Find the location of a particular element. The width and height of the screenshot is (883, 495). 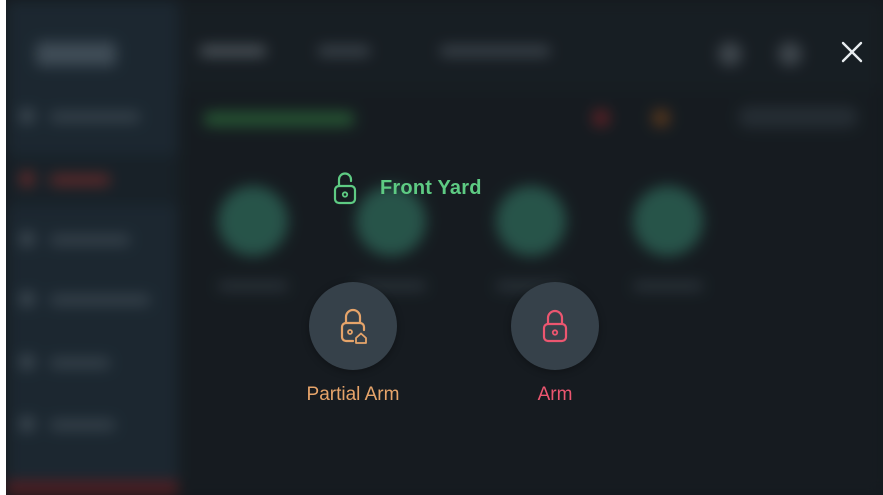

close-icon is located at coordinates (852, 52).